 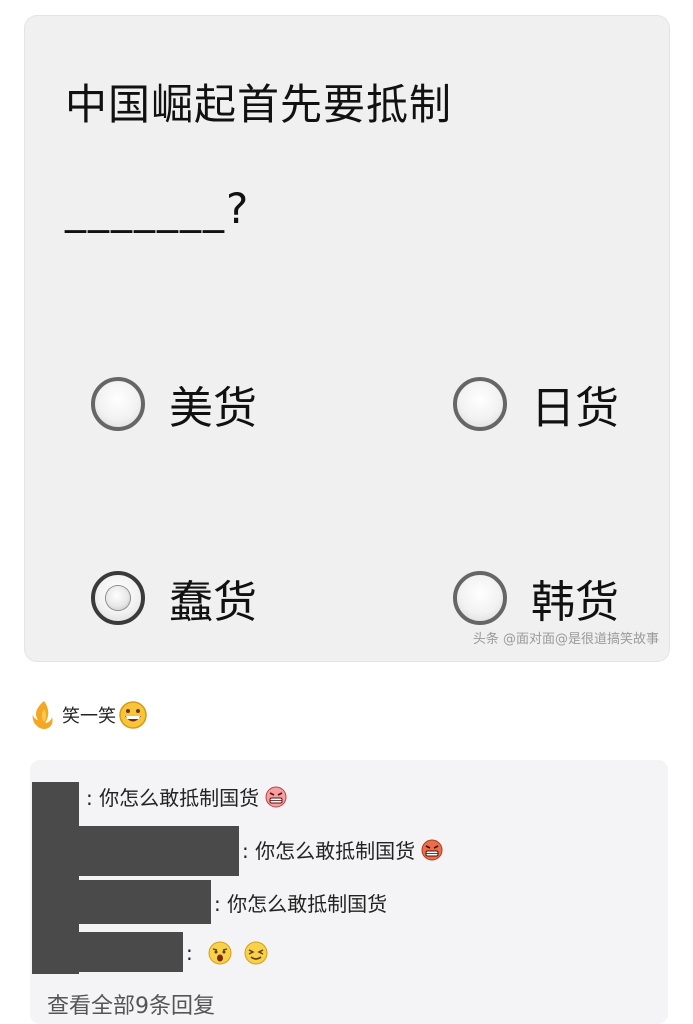 What do you see at coordinates (220, 953) in the screenshot?
I see `shocked-emoji-icon` at bounding box center [220, 953].